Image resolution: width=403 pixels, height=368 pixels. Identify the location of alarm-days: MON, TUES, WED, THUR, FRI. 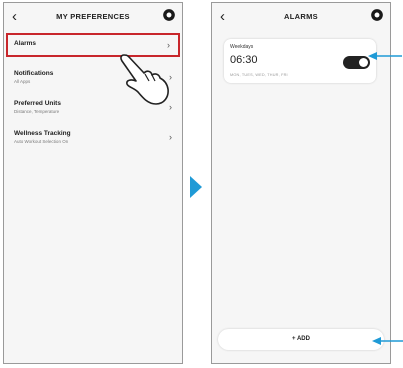
(259, 75).